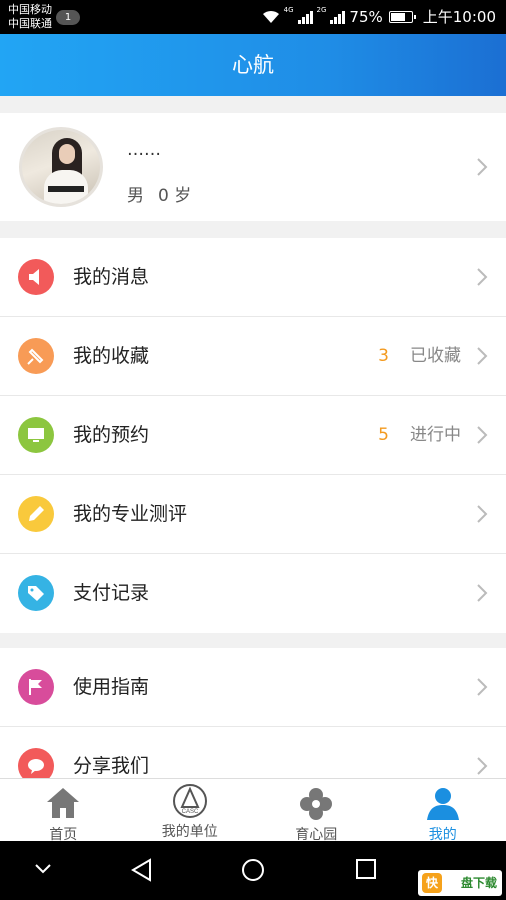 Image resolution: width=506 pixels, height=900 pixels. Describe the element at coordinates (253, 593) in the screenshot. I see `menu-item-payment: 支付记录` at that location.